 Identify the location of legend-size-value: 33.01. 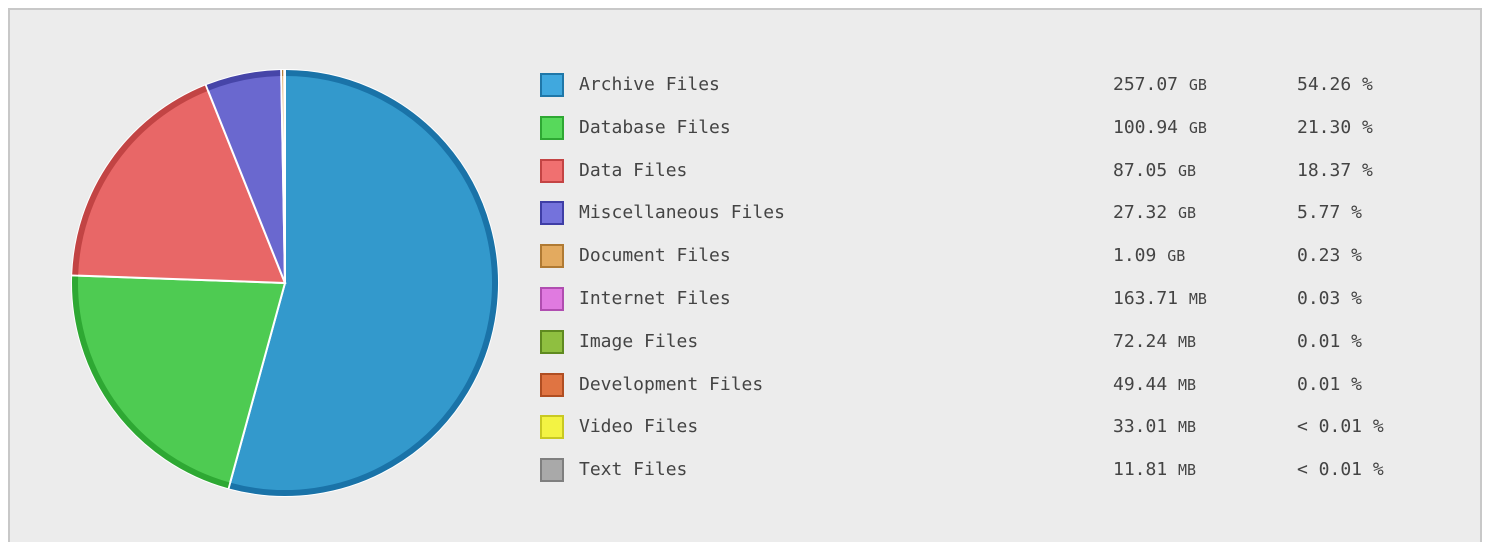
(1140, 426).